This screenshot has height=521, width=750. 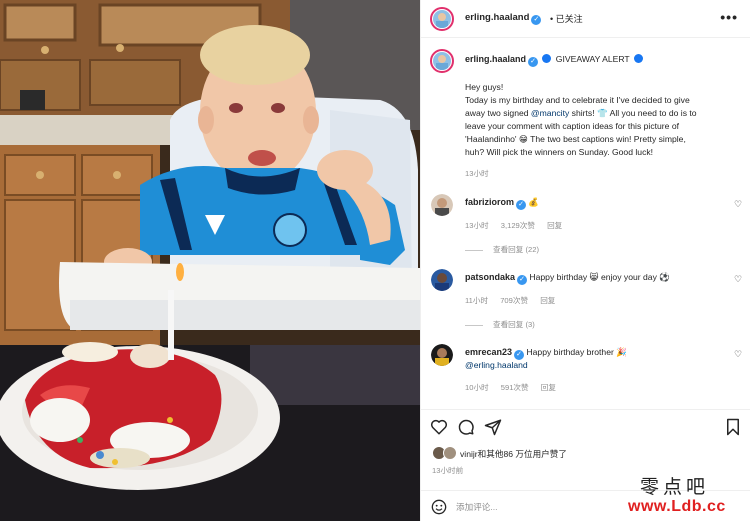 I want to click on comment-text: enjoy your day, so click(x=628, y=277).